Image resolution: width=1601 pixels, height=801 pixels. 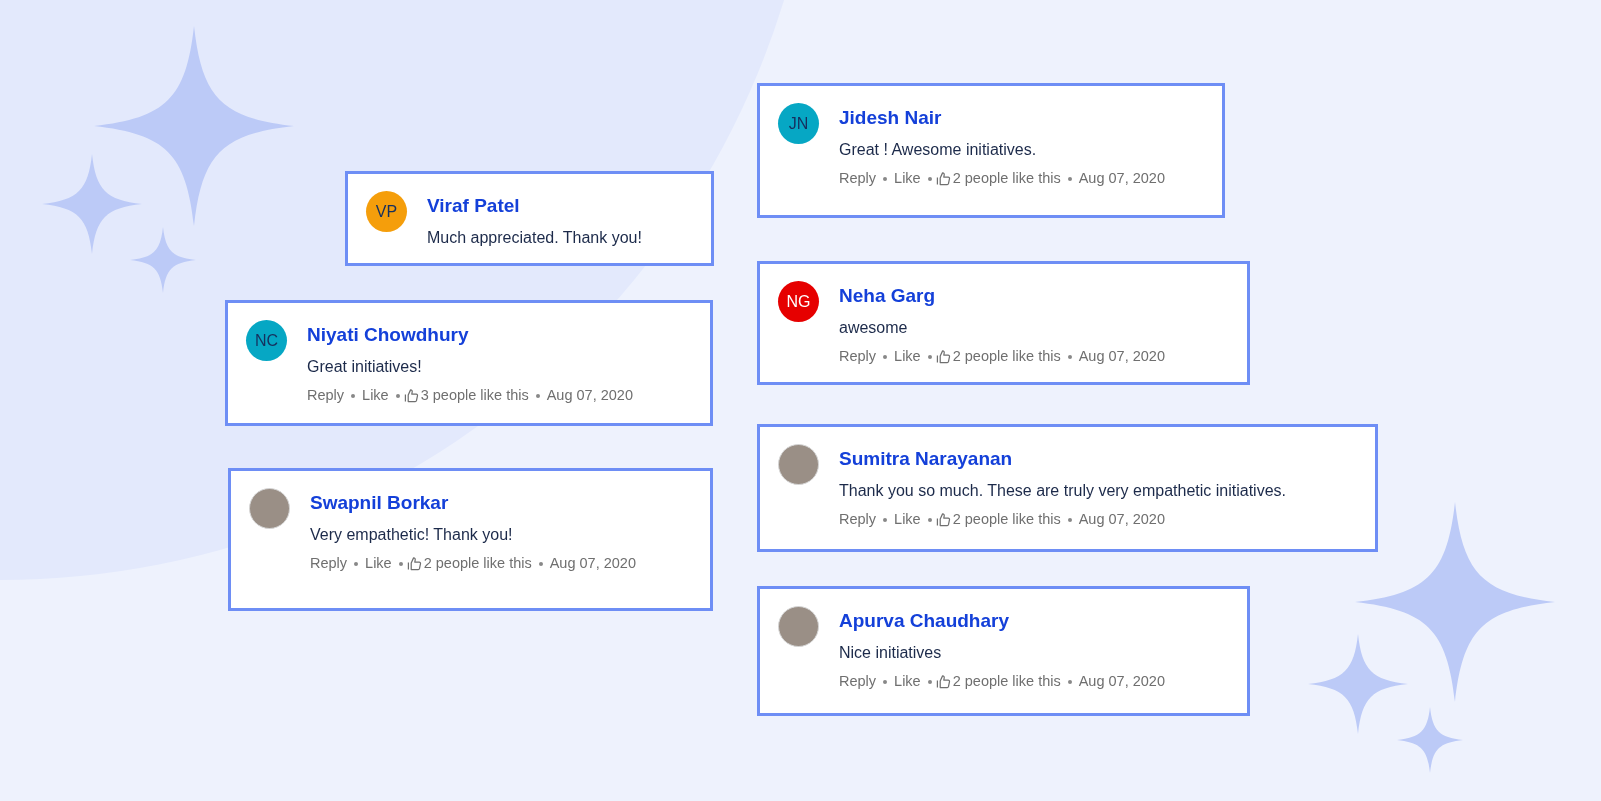 What do you see at coordinates (266, 340) in the screenshot?
I see `avatar: NC` at bounding box center [266, 340].